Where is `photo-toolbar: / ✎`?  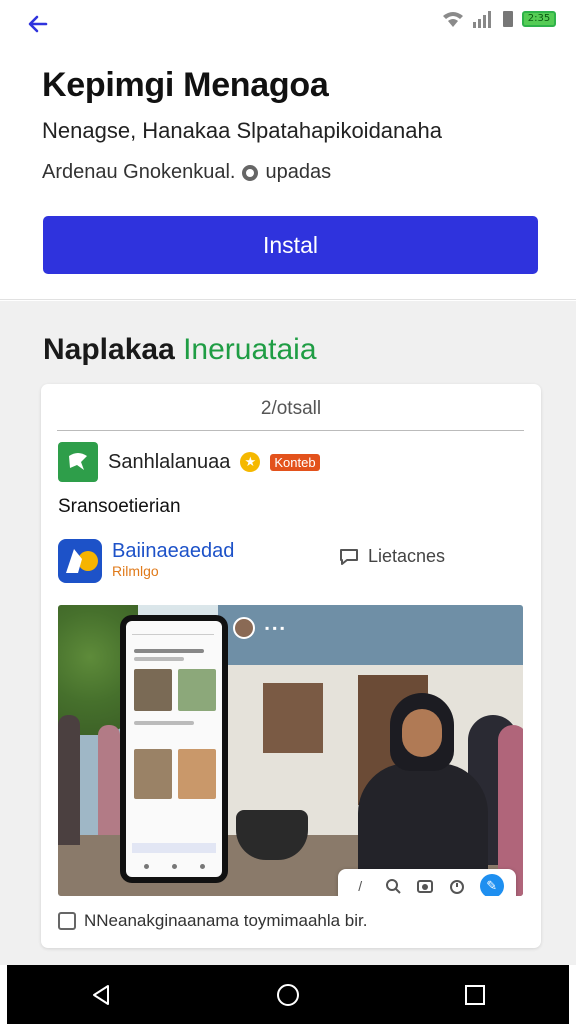 photo-toolbar: / ✎ is located at coordinates (427, 882).